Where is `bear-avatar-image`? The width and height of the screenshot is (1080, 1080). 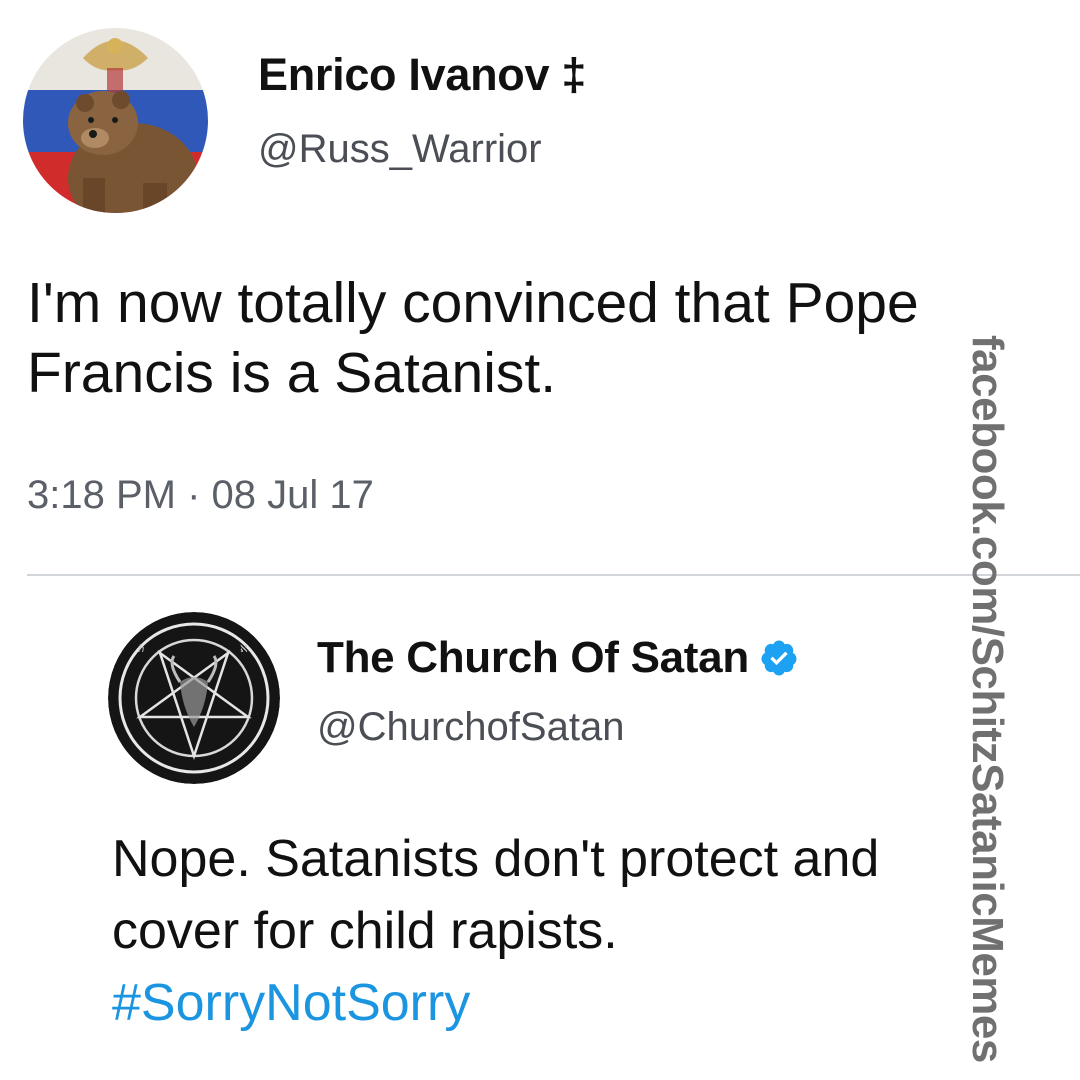
bear-avatar-image is located at coordinates (115, 120).